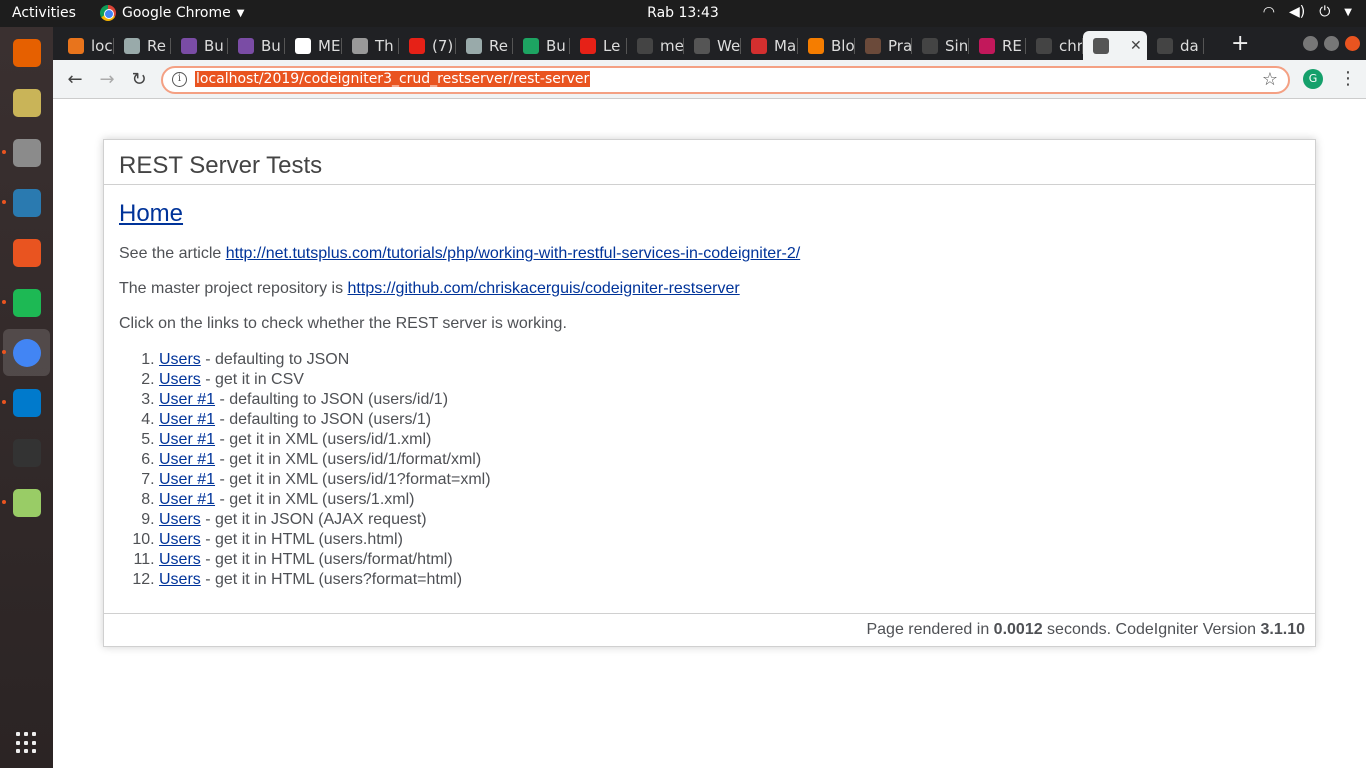  Describe the element at coordinates (139, 79) in the screenshot. I see `reload-button: ↻` at that location.